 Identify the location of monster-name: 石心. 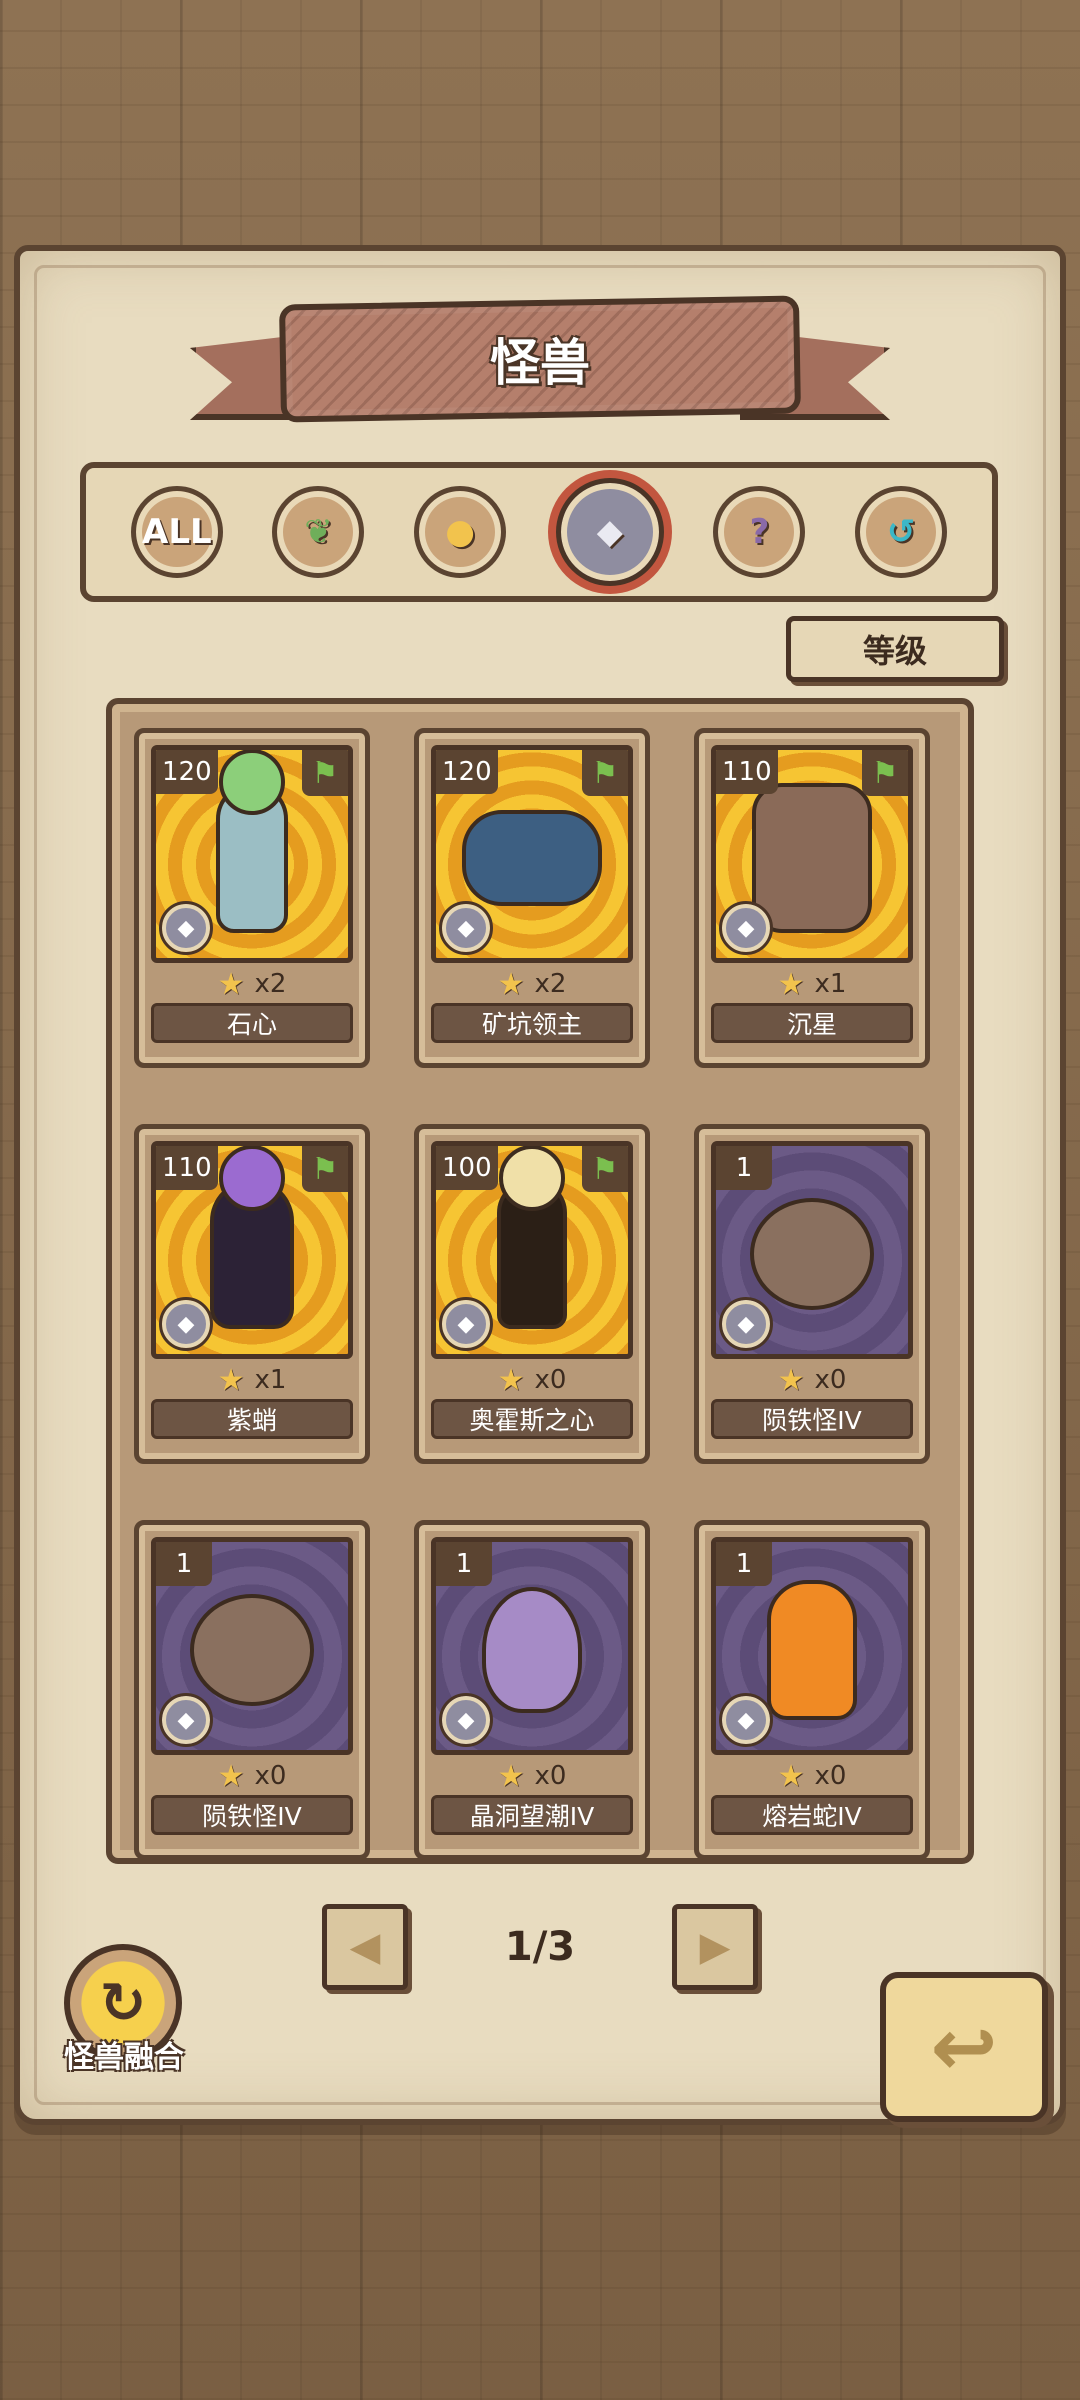
(252, 1023).